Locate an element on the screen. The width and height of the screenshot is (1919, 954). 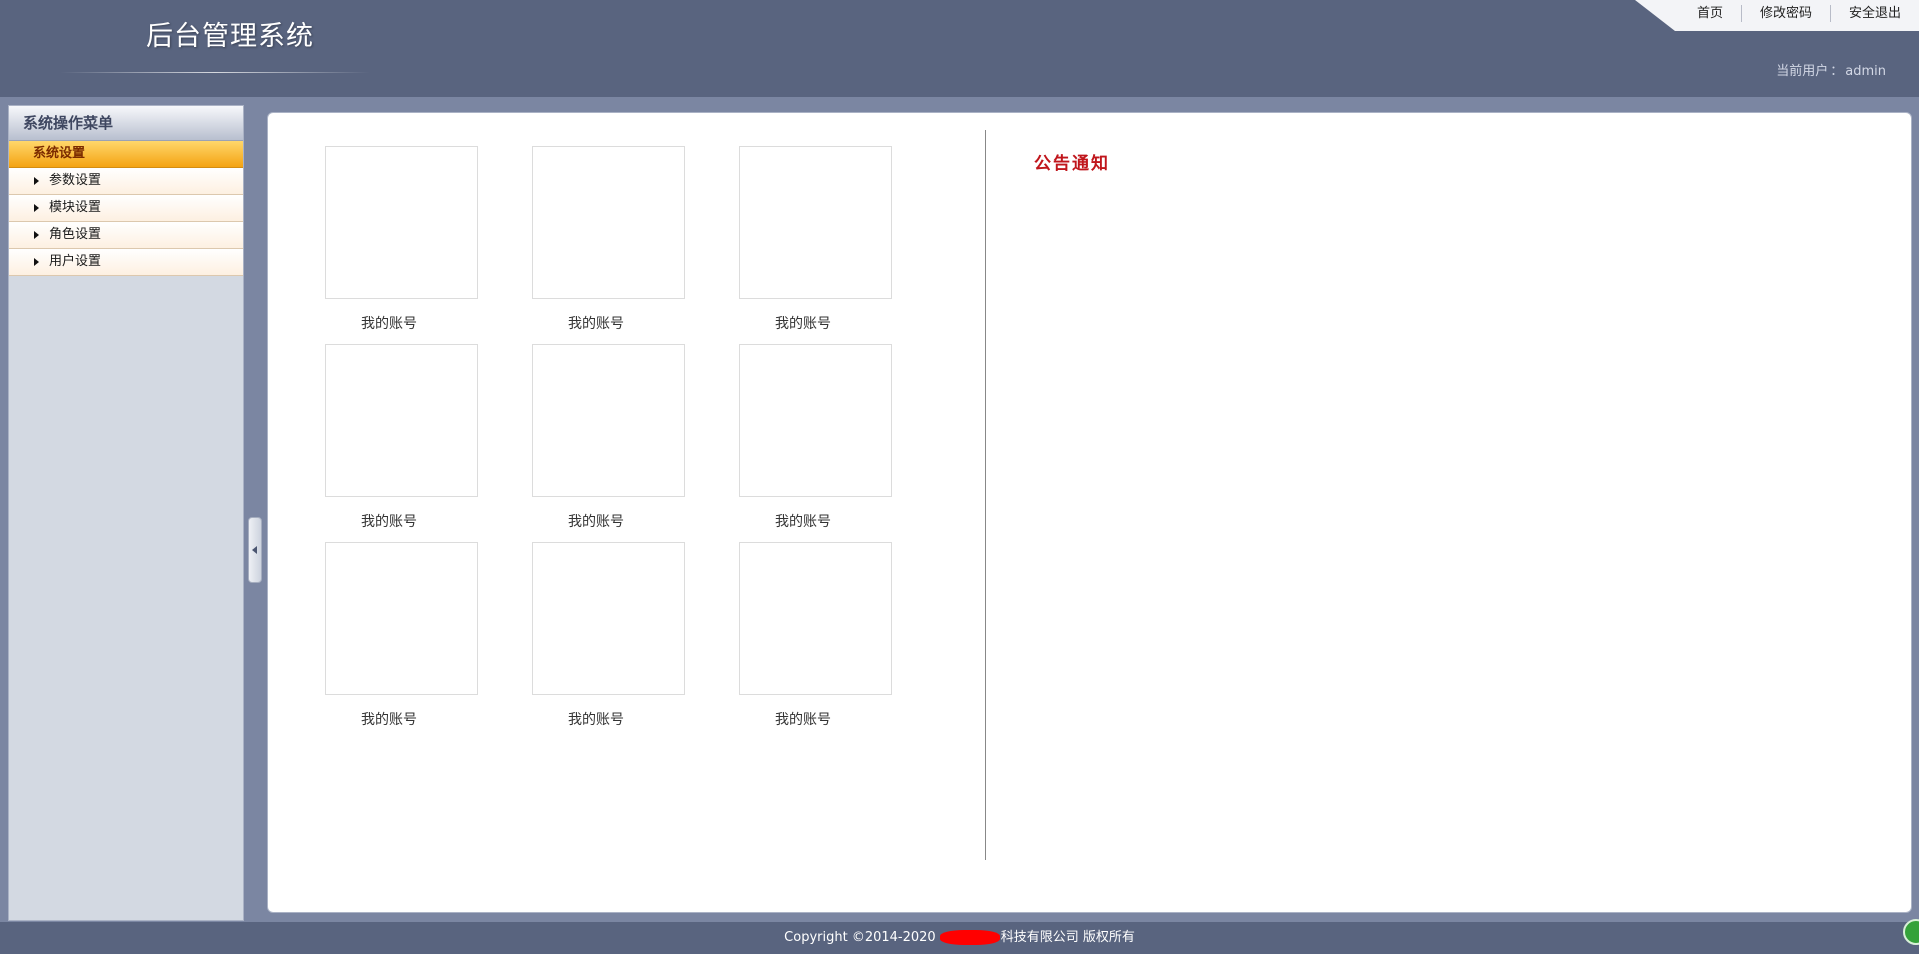
sidebar-item-label: 模块设置 is located at coordinates (75, 207).